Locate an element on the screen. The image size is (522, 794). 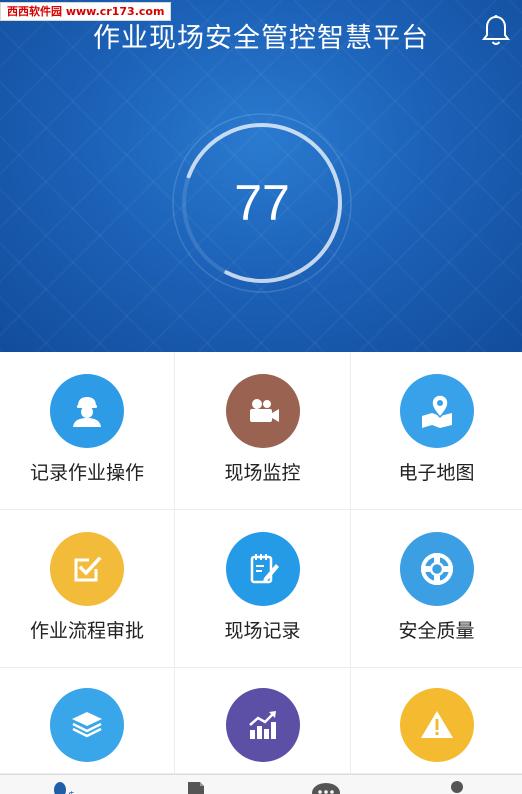
menu-item-safety-quality: 安全质量 is located at coordinates (436, 589).